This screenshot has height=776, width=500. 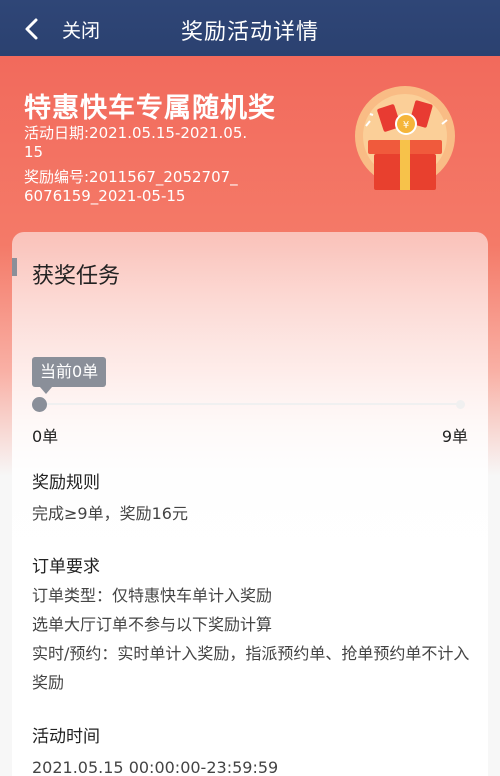 I want to click on progress-start-label: 0单, so click(x=45, y=436).